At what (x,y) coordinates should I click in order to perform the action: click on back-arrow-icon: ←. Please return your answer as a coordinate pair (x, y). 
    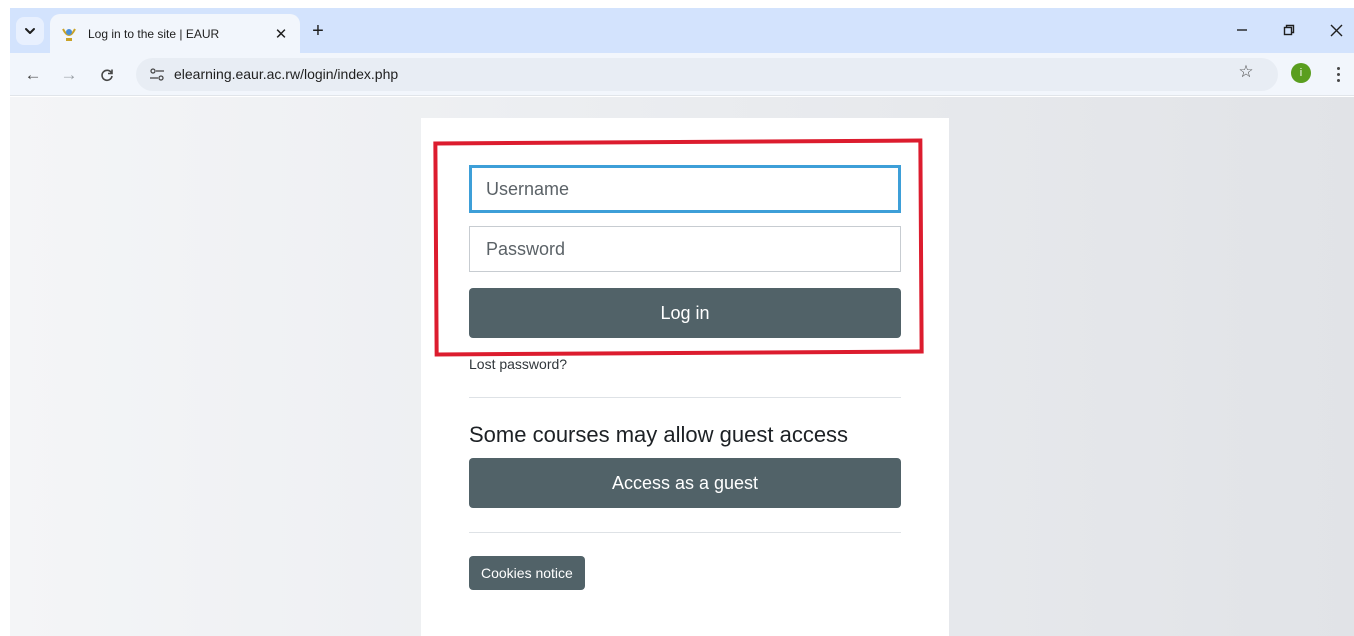
    Looking at the image, I should click on (33, 74).